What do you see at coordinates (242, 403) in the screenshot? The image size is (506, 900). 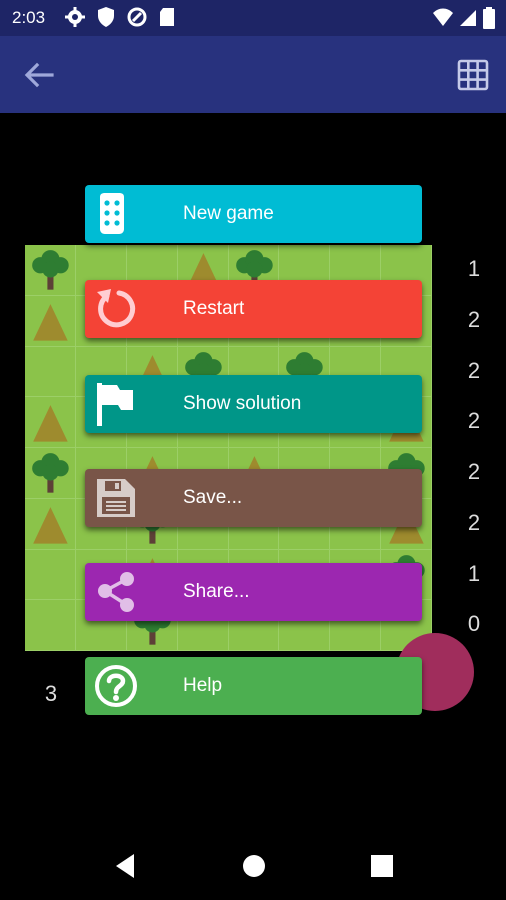 I see `show-solution-label: Show solution` at bounding box center [242, 403].